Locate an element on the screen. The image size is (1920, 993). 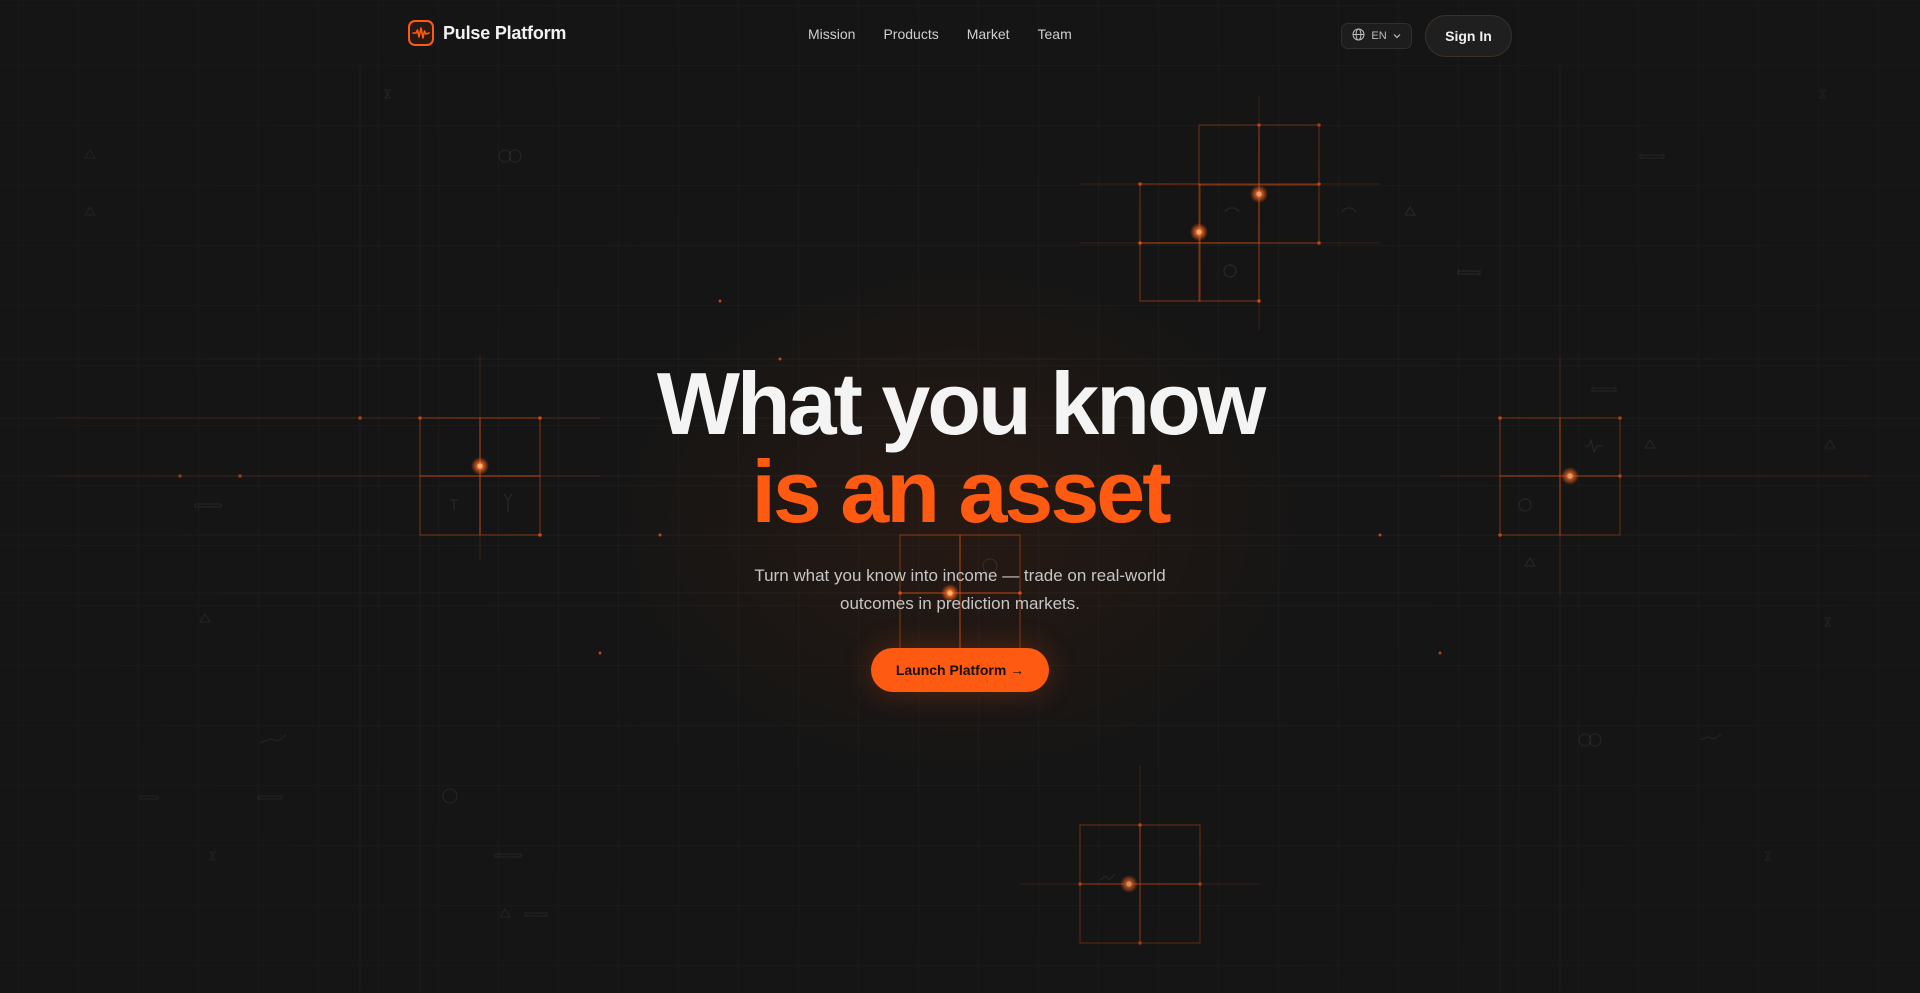
hero-title-line1: What you know is located at coordinates (961, 403).